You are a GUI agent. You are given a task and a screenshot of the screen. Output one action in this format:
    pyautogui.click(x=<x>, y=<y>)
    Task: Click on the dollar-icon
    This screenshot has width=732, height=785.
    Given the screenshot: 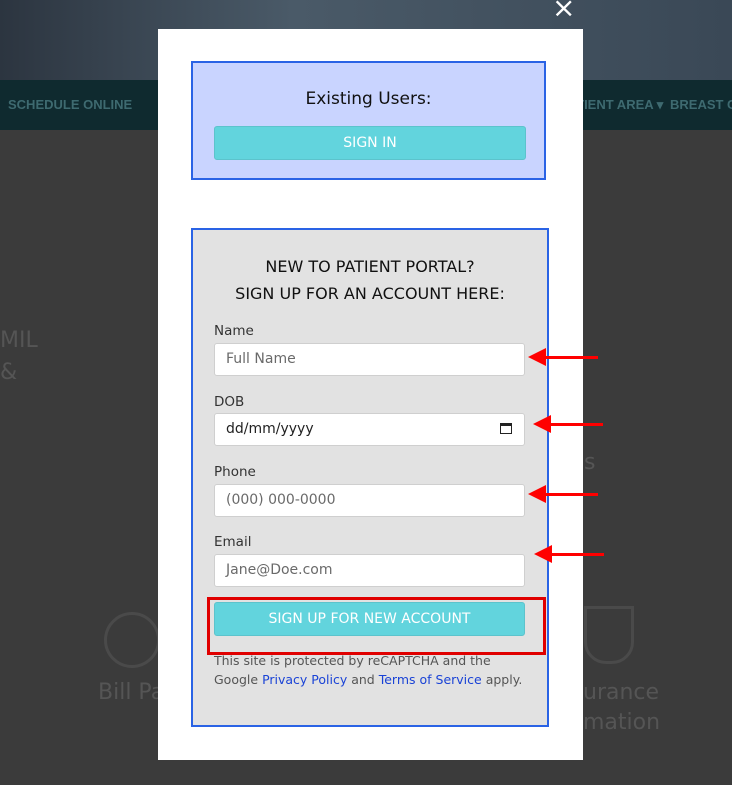 What is the action you would take?
    pyautogui.click(x=132, y=640)
    